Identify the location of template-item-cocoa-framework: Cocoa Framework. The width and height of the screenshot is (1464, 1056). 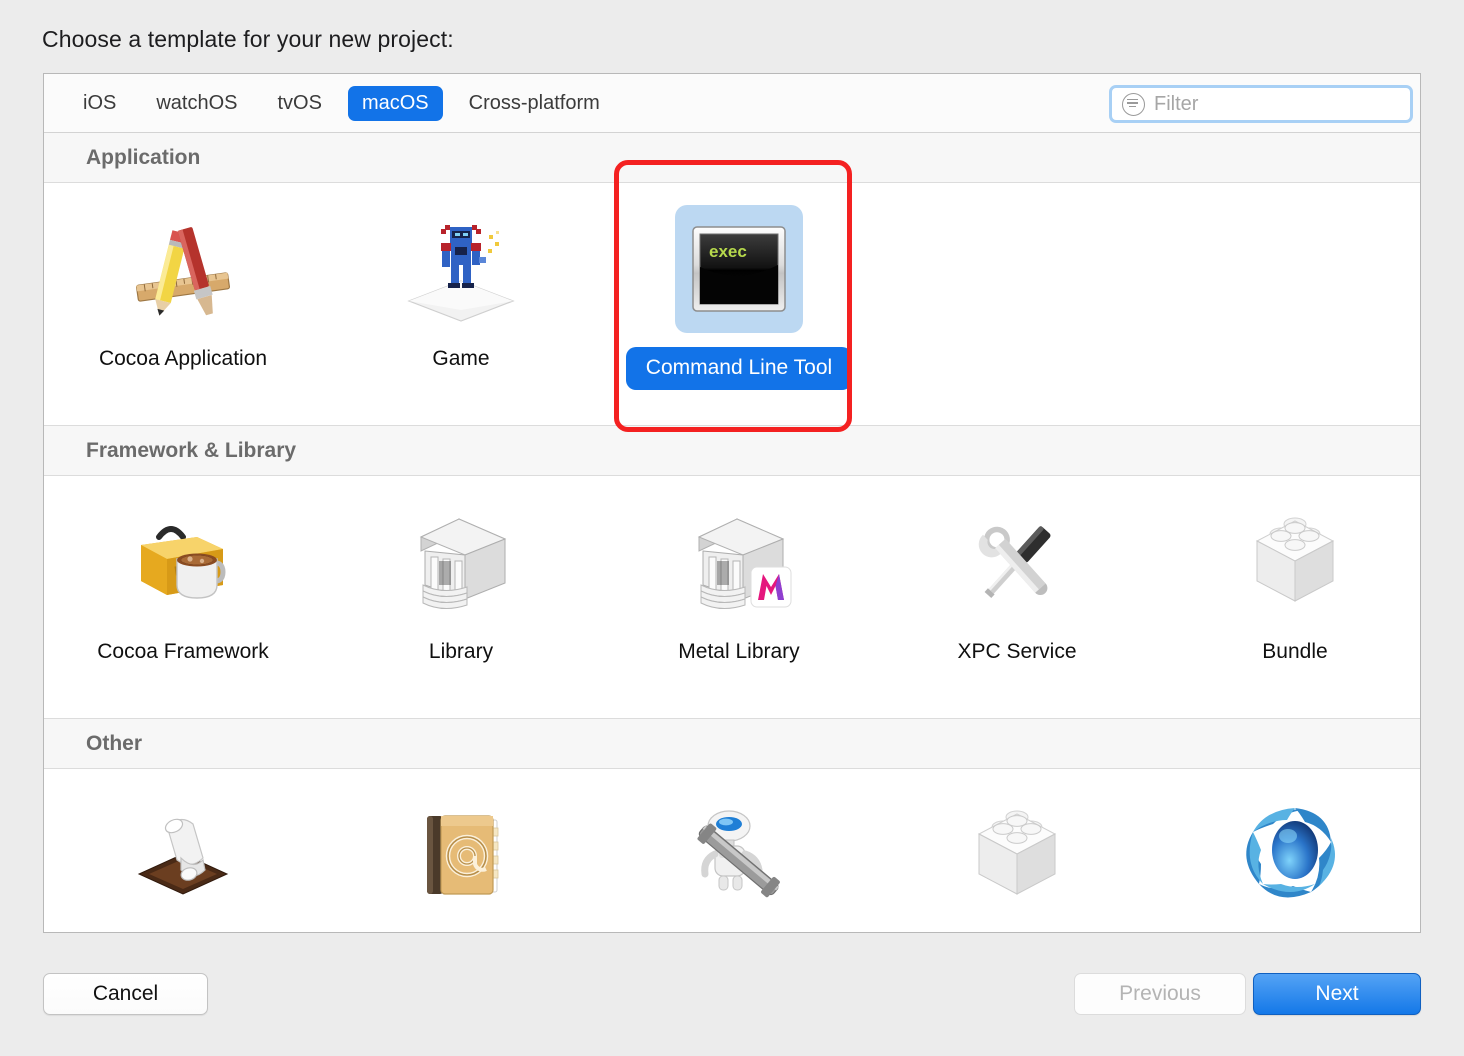
(183, 605).